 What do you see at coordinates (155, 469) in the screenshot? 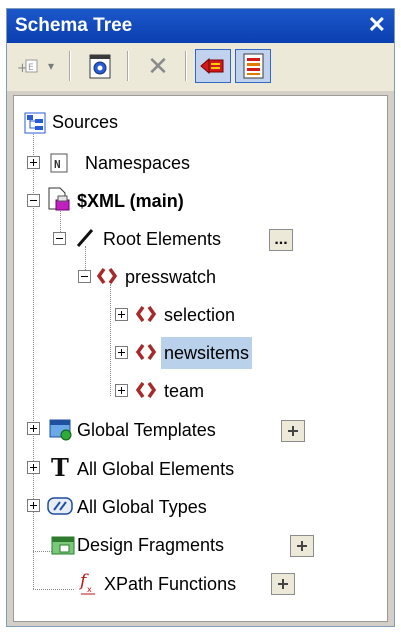
I see `tree-node-all-global-elements: All Global Elements` at bounding box center [155, 469].